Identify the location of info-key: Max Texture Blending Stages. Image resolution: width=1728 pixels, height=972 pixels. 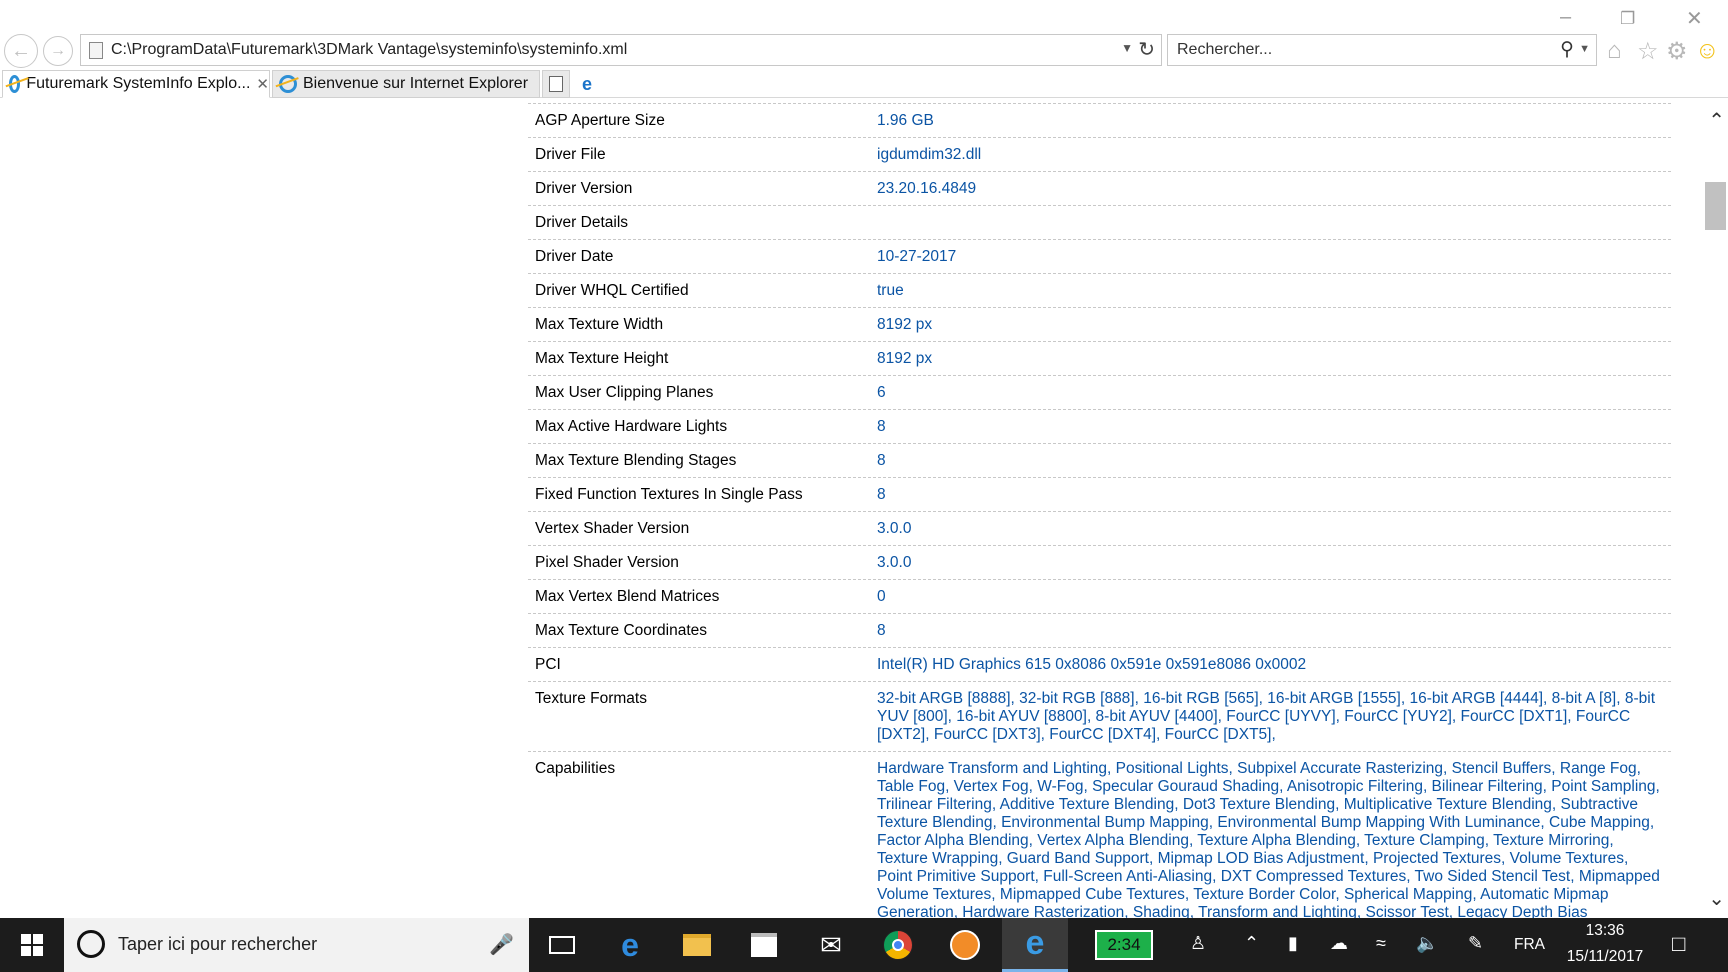
(636, 460).